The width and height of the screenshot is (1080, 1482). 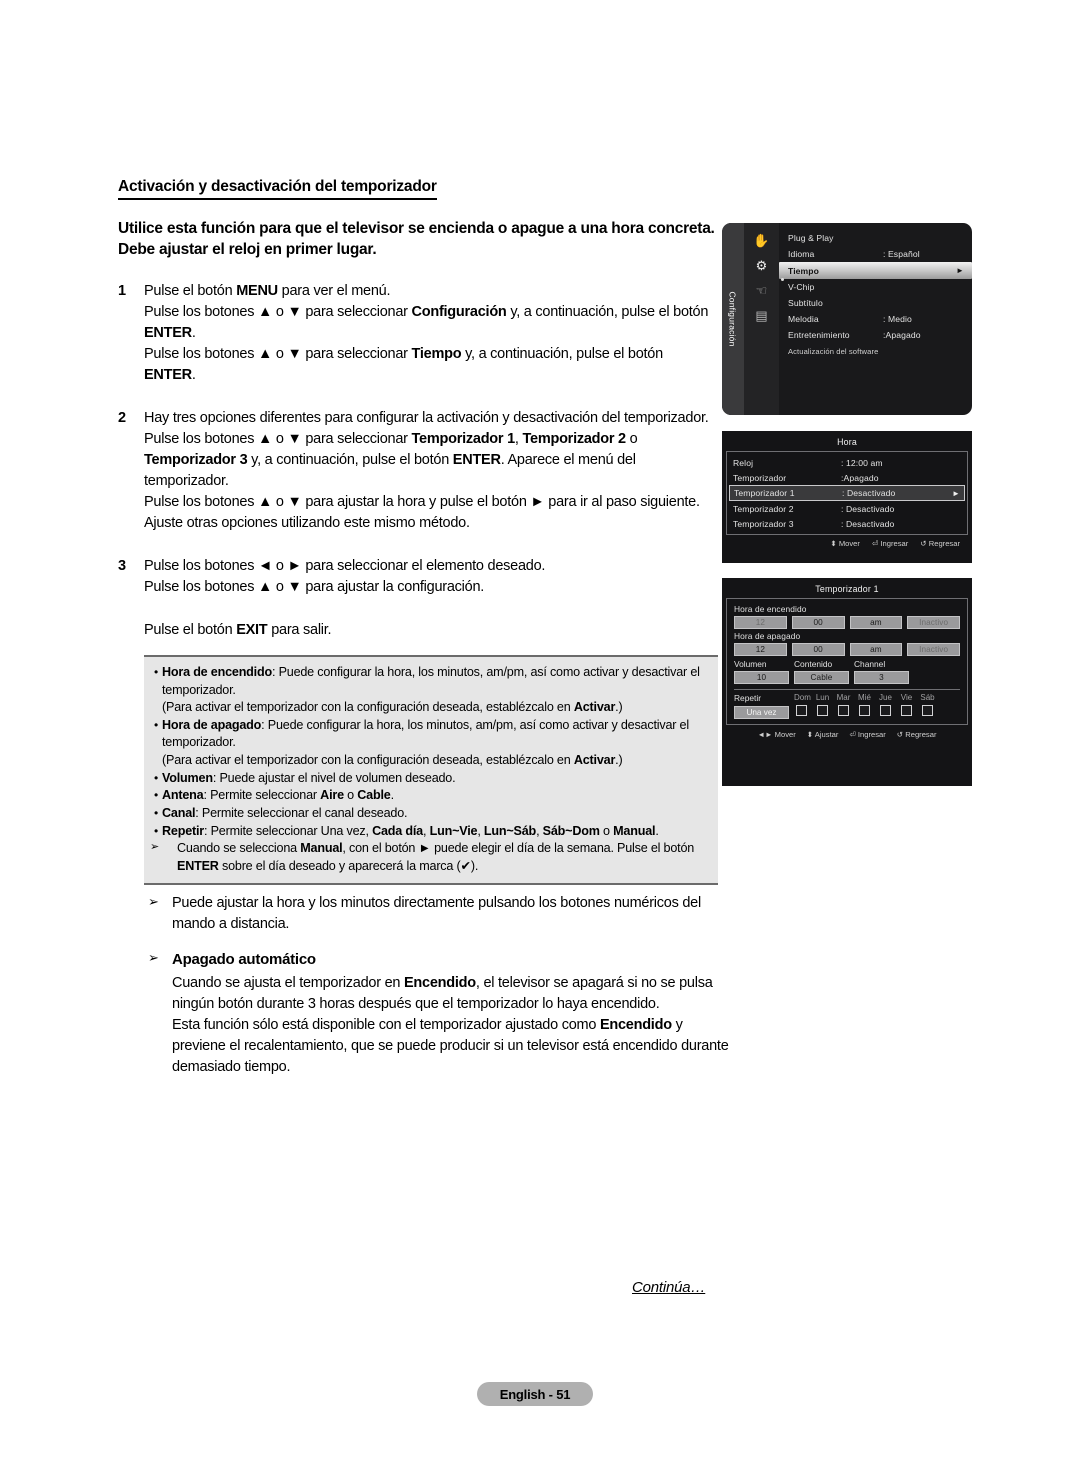 I want to click on menu-item-label: Actualización del software, so click(x=833, y=351).